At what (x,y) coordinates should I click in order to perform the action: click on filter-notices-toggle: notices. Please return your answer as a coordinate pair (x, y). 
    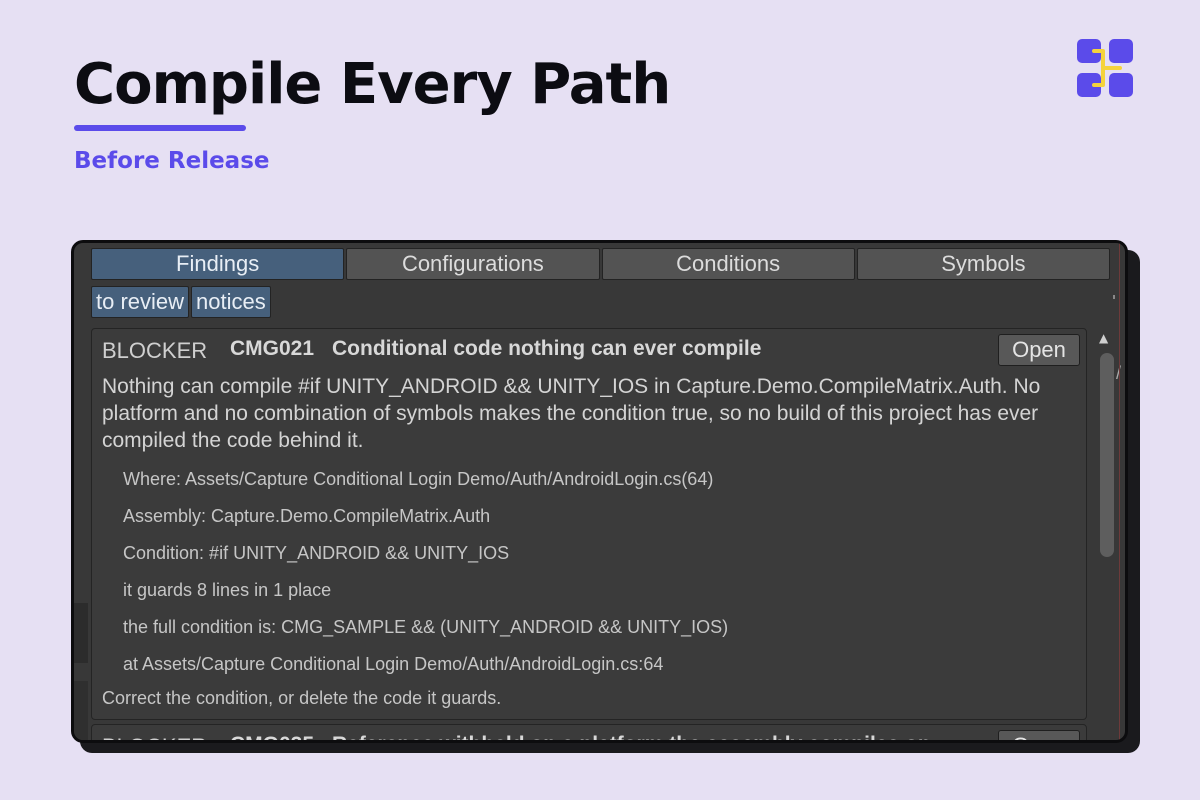
    Looking at the image, I should click on (231, 302).